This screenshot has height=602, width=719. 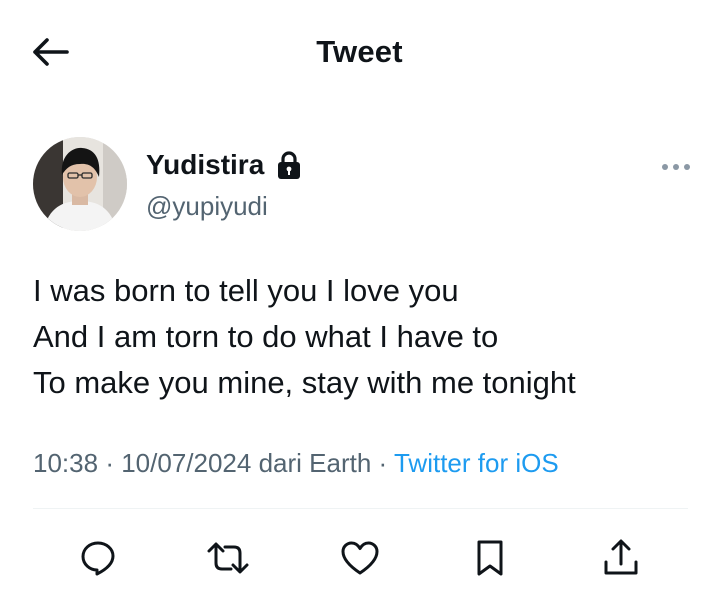 I want to click on heart-icon, so click(x=360, y=558).